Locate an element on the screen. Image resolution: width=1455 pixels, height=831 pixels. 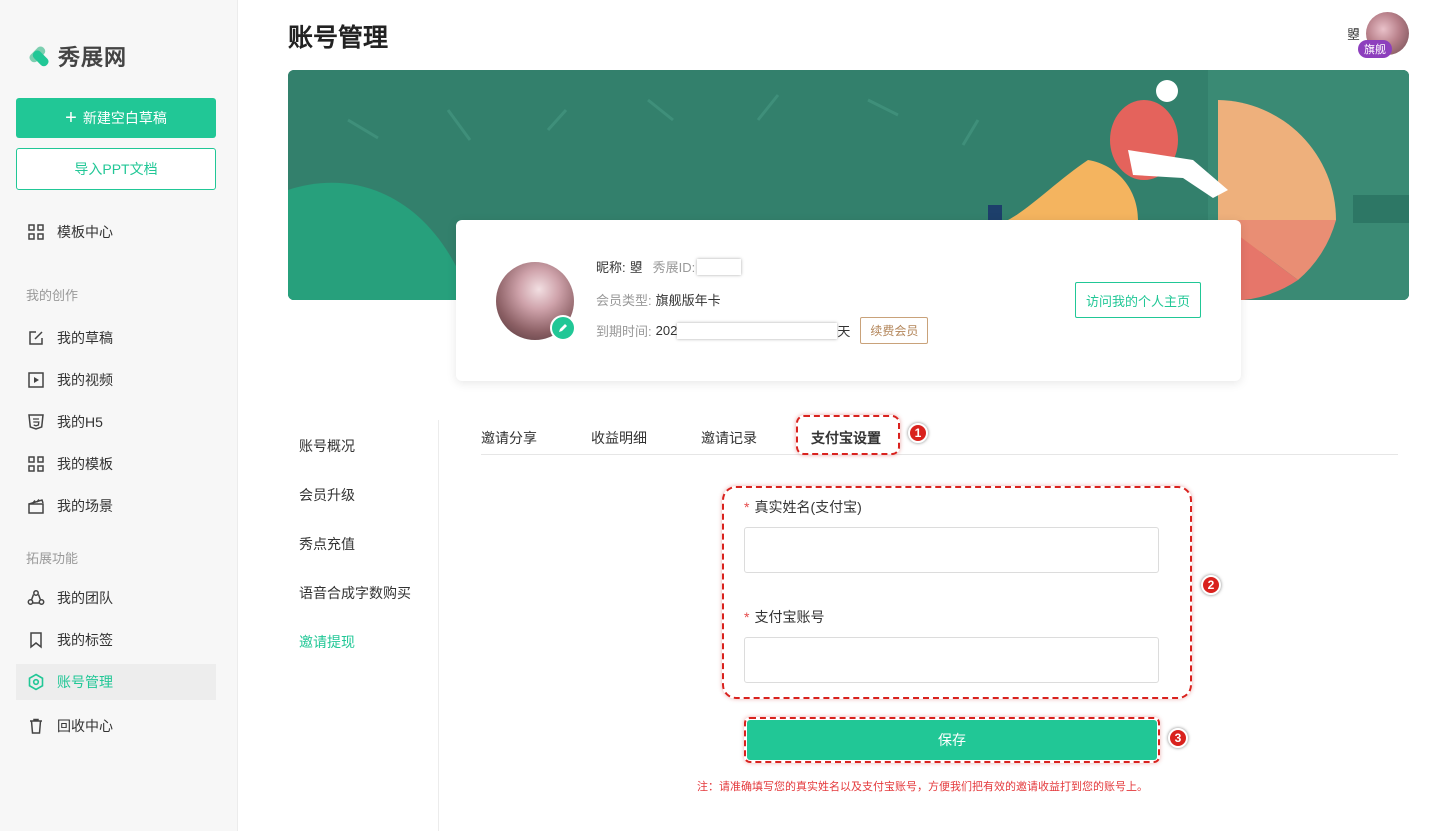
sidebar-item-label: 我的标签 is located at coordinates (85, 640).